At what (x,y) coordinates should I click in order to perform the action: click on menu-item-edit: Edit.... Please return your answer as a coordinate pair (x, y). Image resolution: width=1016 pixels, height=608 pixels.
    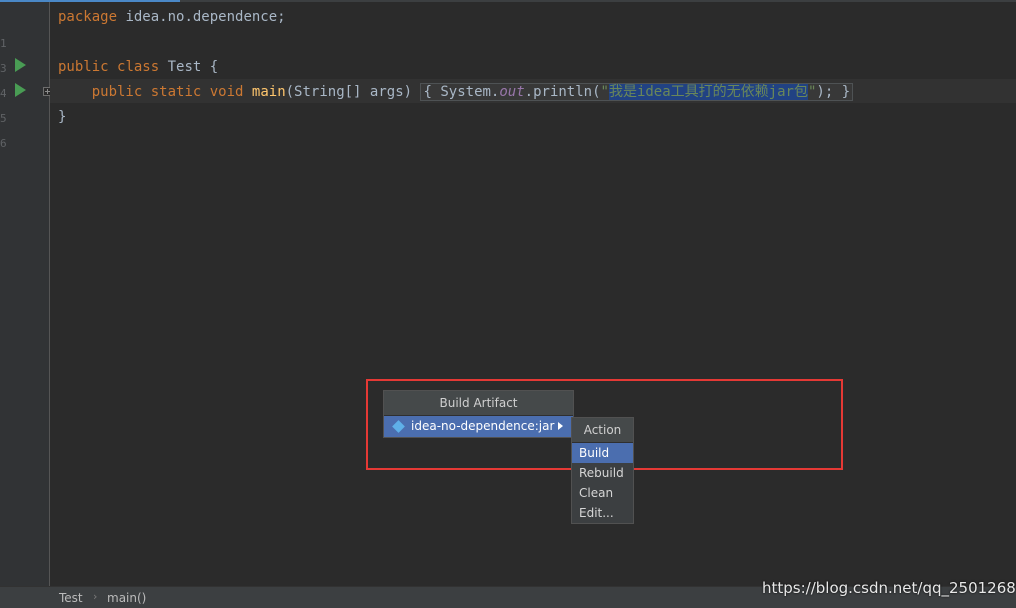
    Looking at the image, I should click on (602, 513).